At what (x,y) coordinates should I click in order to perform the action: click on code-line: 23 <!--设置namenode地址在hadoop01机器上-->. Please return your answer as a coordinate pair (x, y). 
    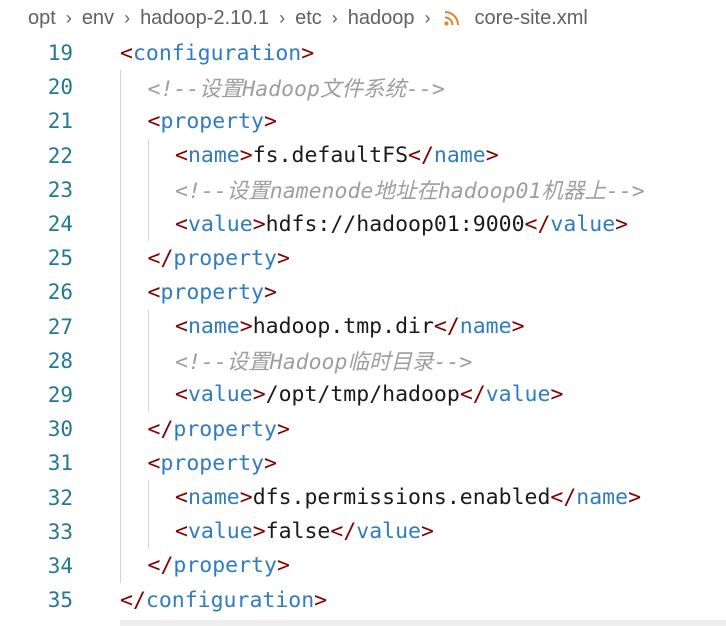
    Looking at the image, I should click on (363, 189).